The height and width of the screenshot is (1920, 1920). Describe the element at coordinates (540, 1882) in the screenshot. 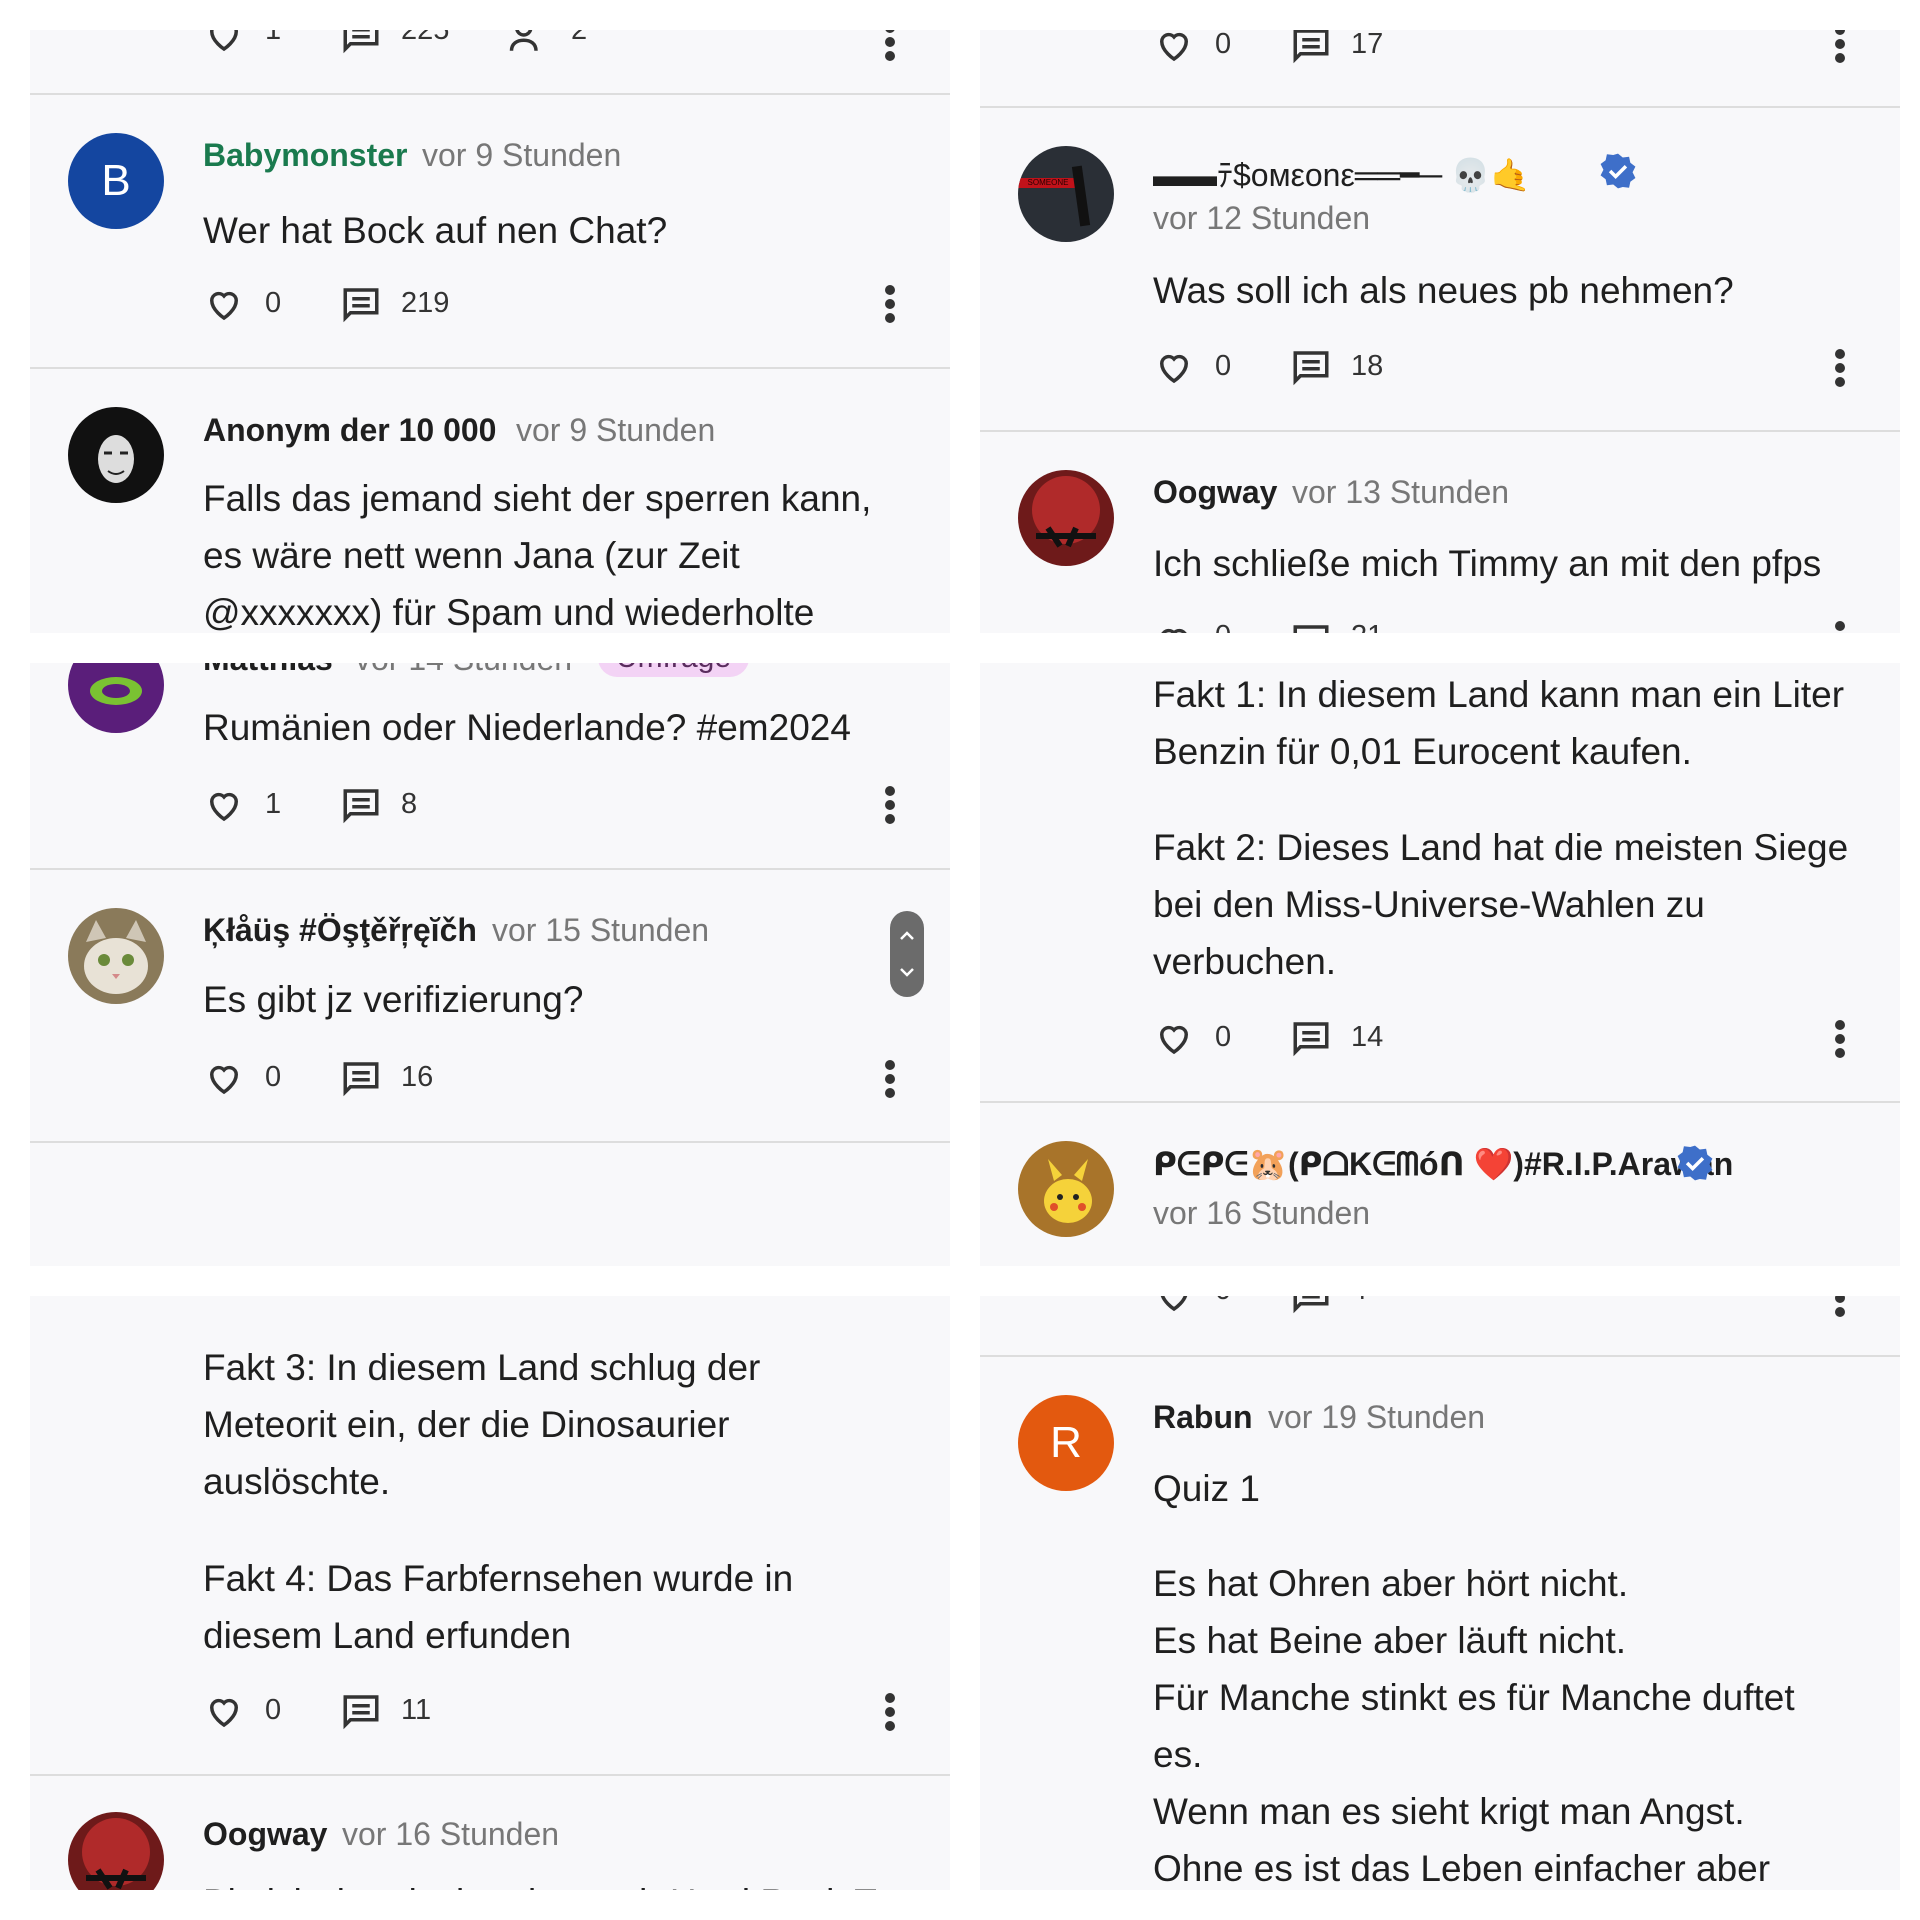

I see `post-text: Bin ich der einzige der noch Hard Rock T` at that location.